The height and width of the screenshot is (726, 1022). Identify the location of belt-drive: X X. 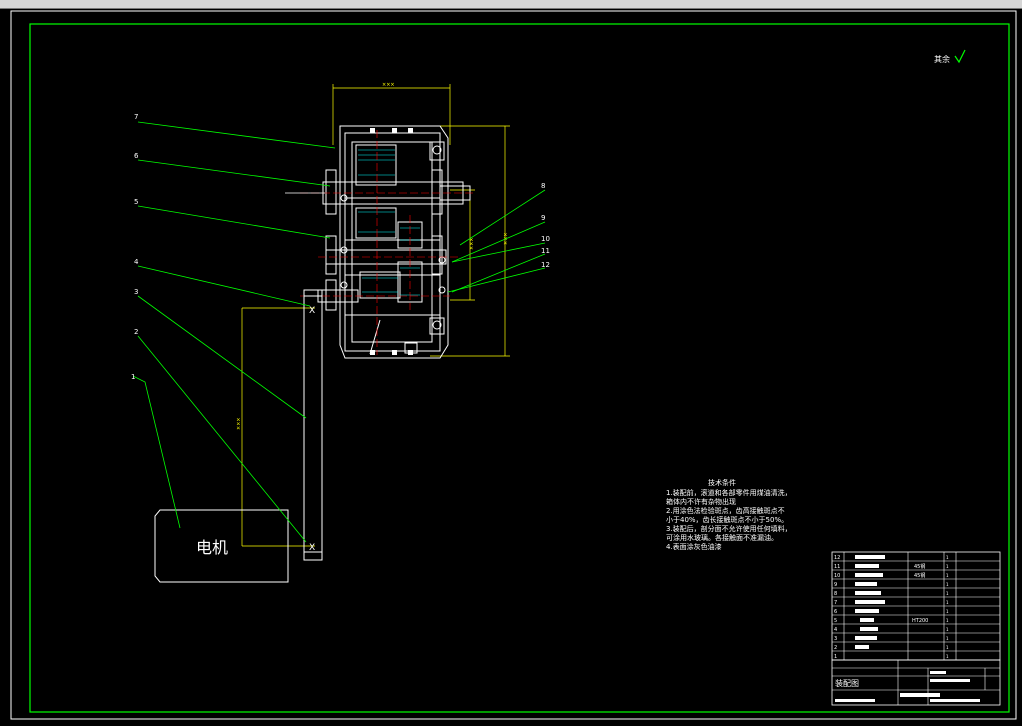
(313, 425).